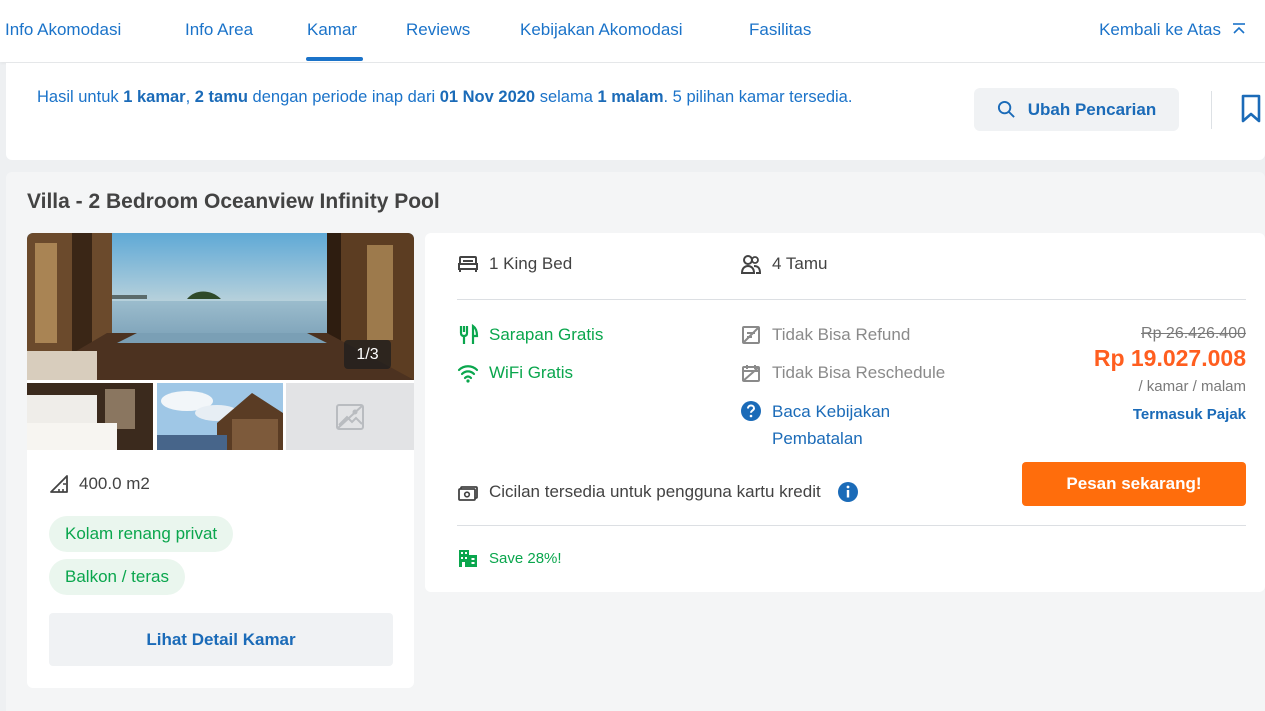 Image resolution: width=1265 pixels, height=711 pixels. Describe the element at coordinates (468, 558) in the screenshot. I see `building-icon` at that location.